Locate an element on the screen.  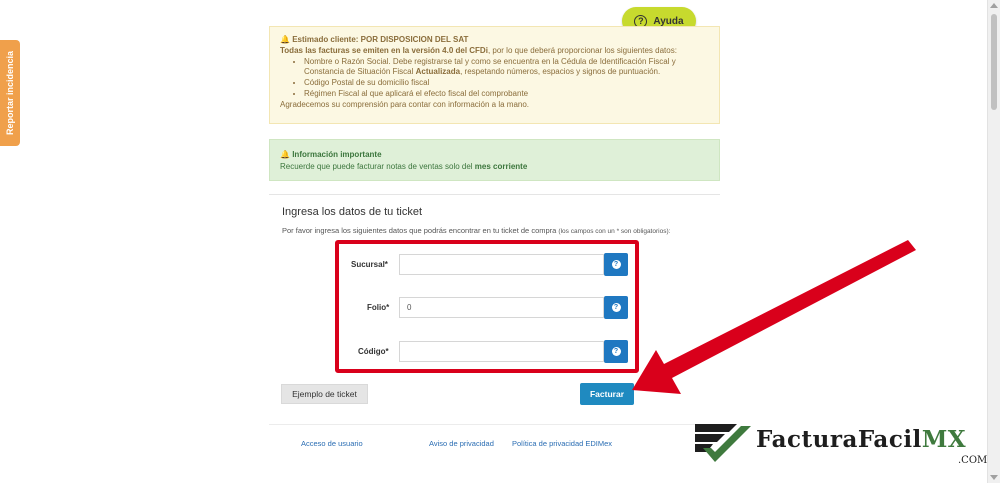
facturar-button: Facturar is located at coordinates (607, 394).